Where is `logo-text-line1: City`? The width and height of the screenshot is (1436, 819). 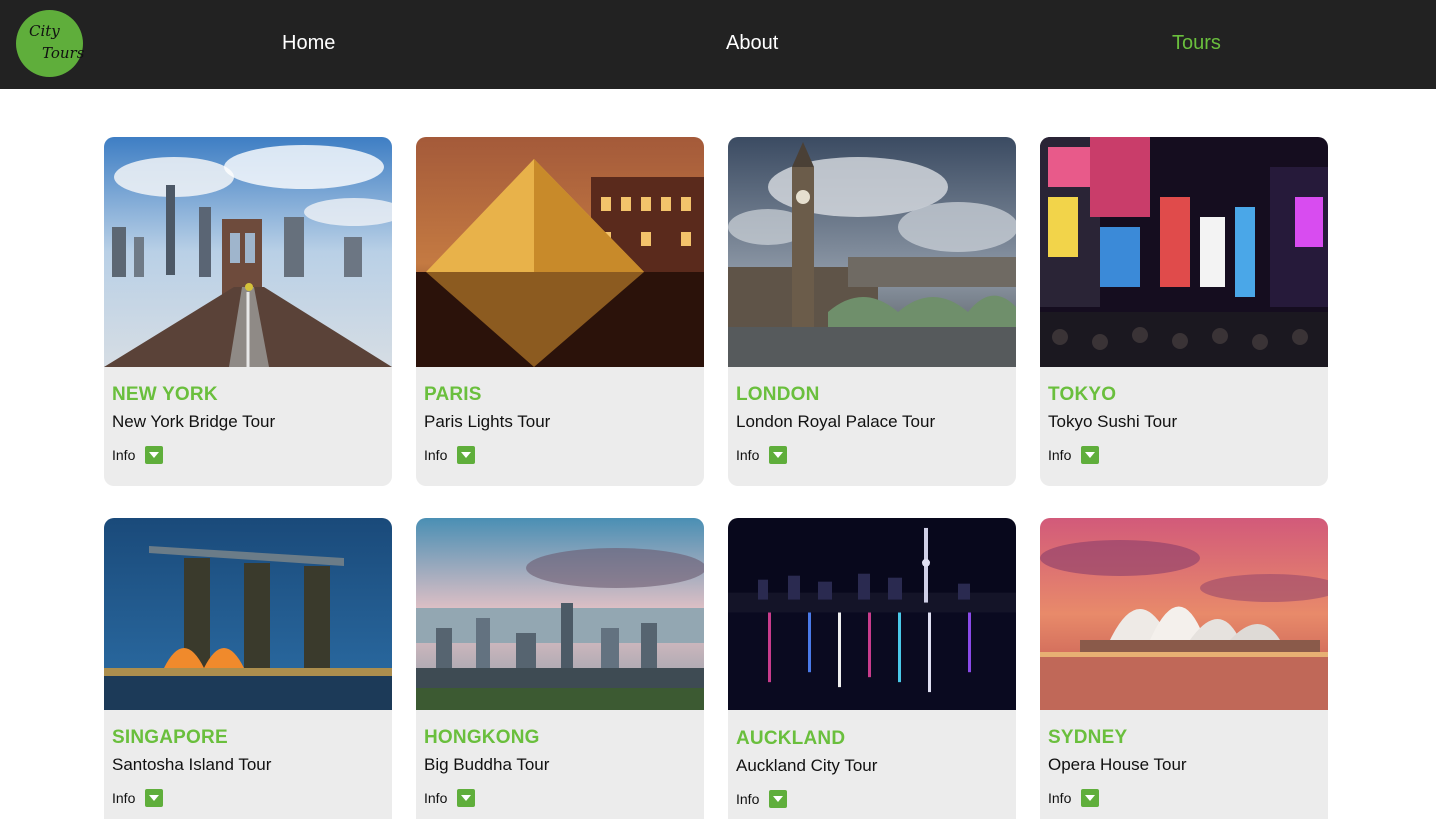
logo-text-line1: City is located at coordinates (44, 31).